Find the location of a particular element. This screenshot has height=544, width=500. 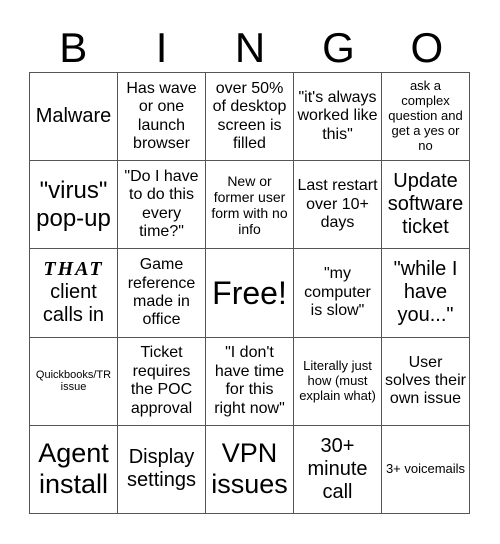

free-space-cell: Free! is located at coordinates (250, 293).